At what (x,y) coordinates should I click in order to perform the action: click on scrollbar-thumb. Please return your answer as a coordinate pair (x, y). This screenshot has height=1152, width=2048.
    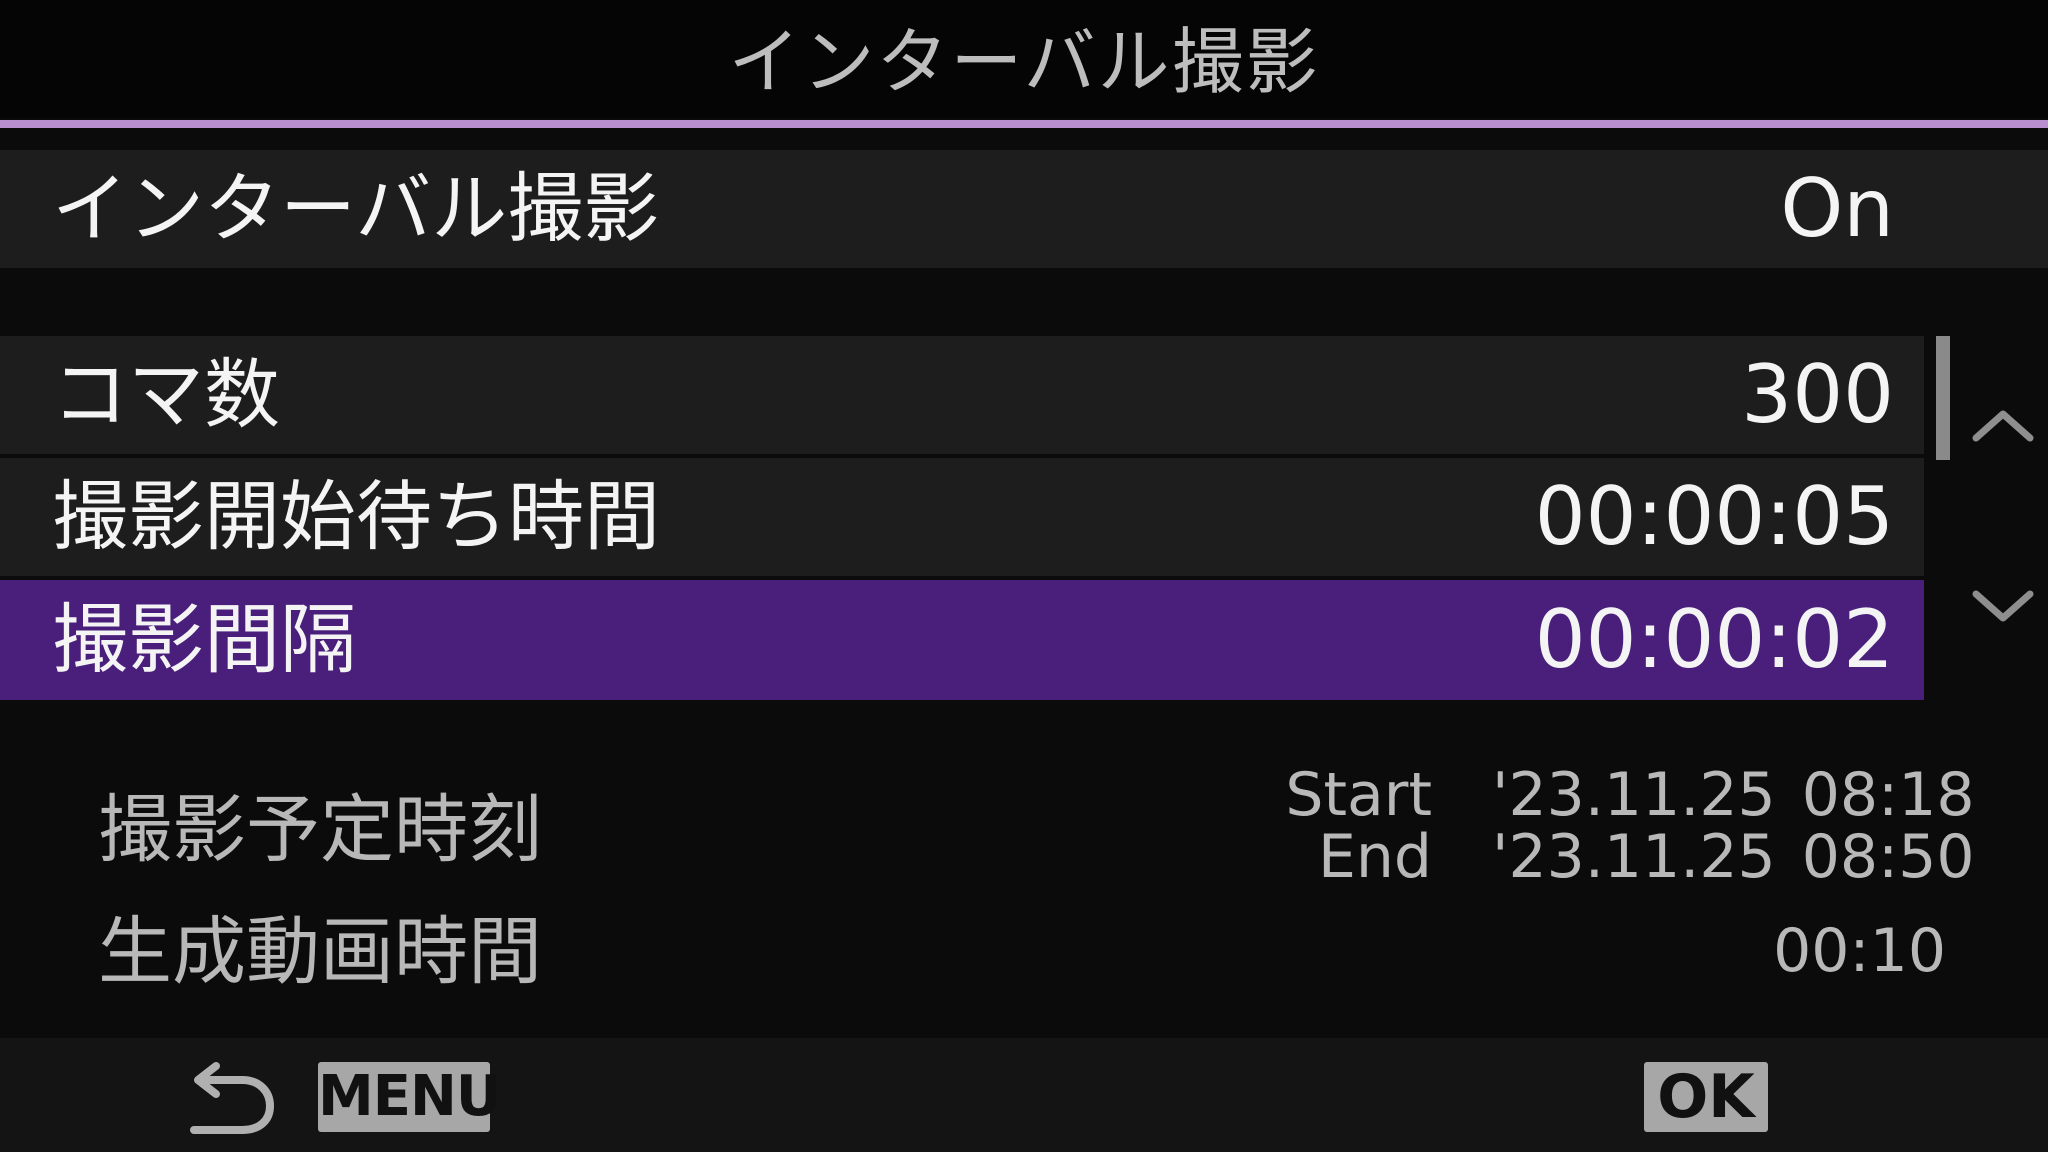
    Looking at the image, I should click on (1943, 398).